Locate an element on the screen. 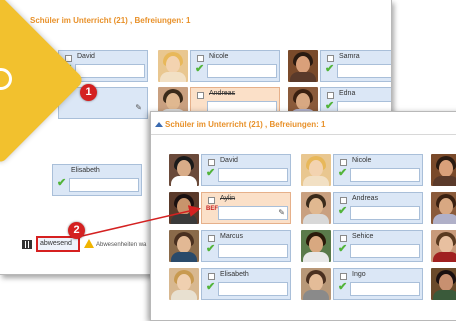 The width and height of the screenshot is (456, 321). callout-arrow is located at coordinates (141, 221).